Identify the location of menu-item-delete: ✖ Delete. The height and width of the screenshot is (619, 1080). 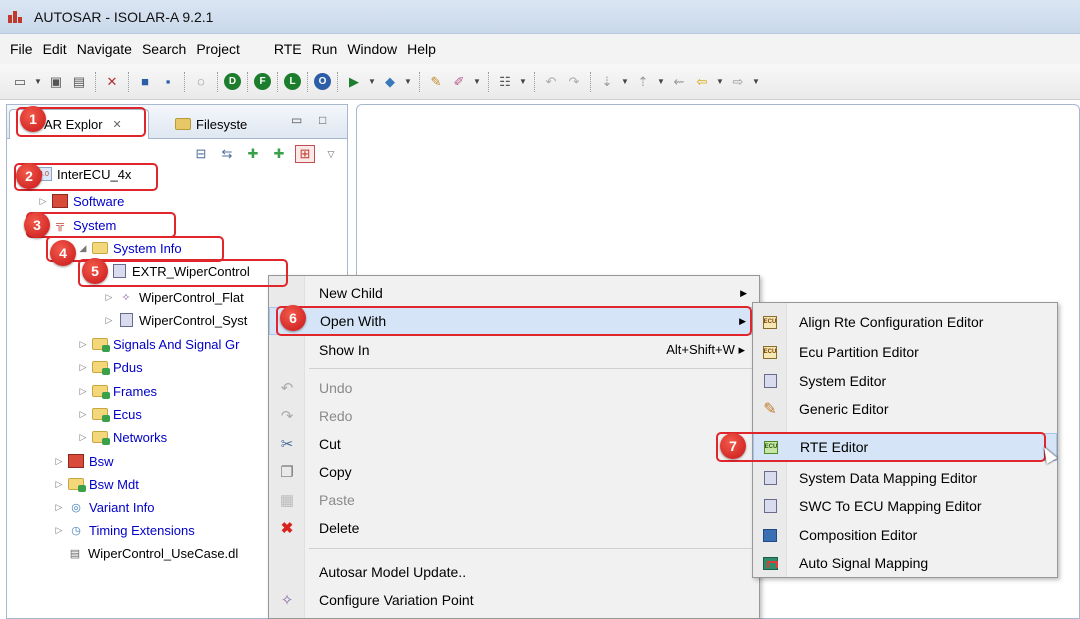
(514, 528).